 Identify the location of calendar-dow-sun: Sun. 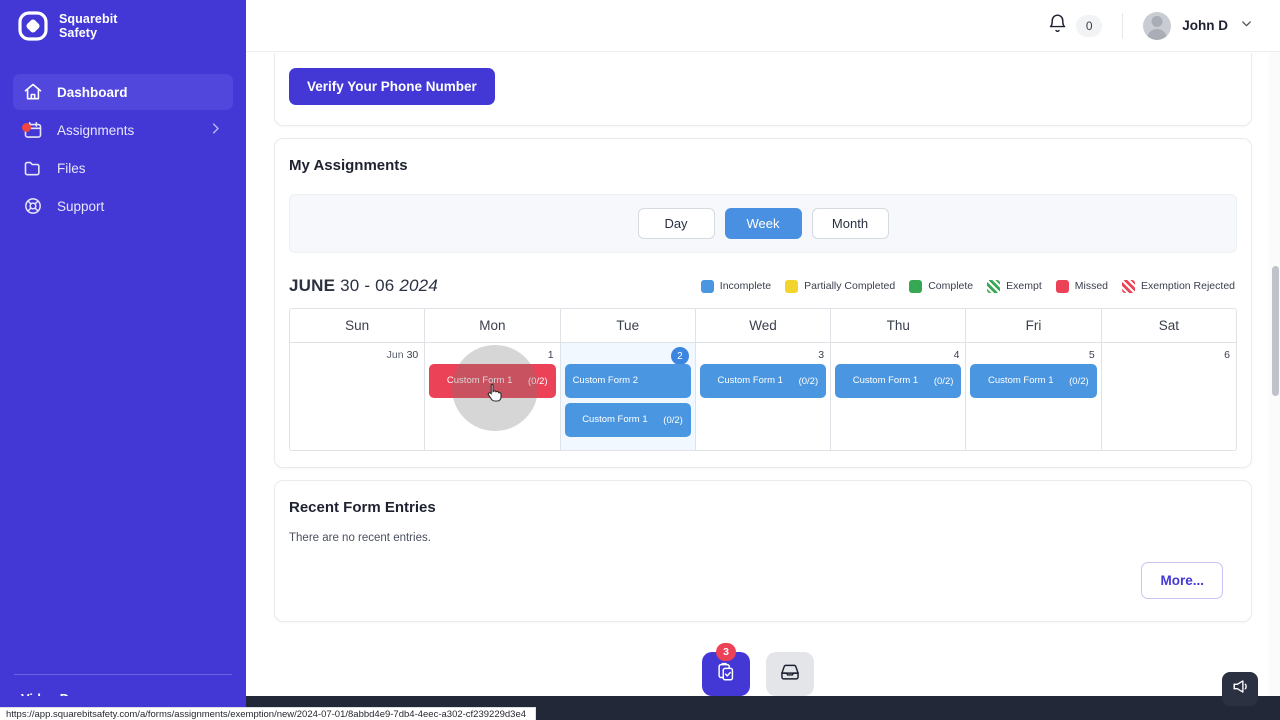
(358, 325).